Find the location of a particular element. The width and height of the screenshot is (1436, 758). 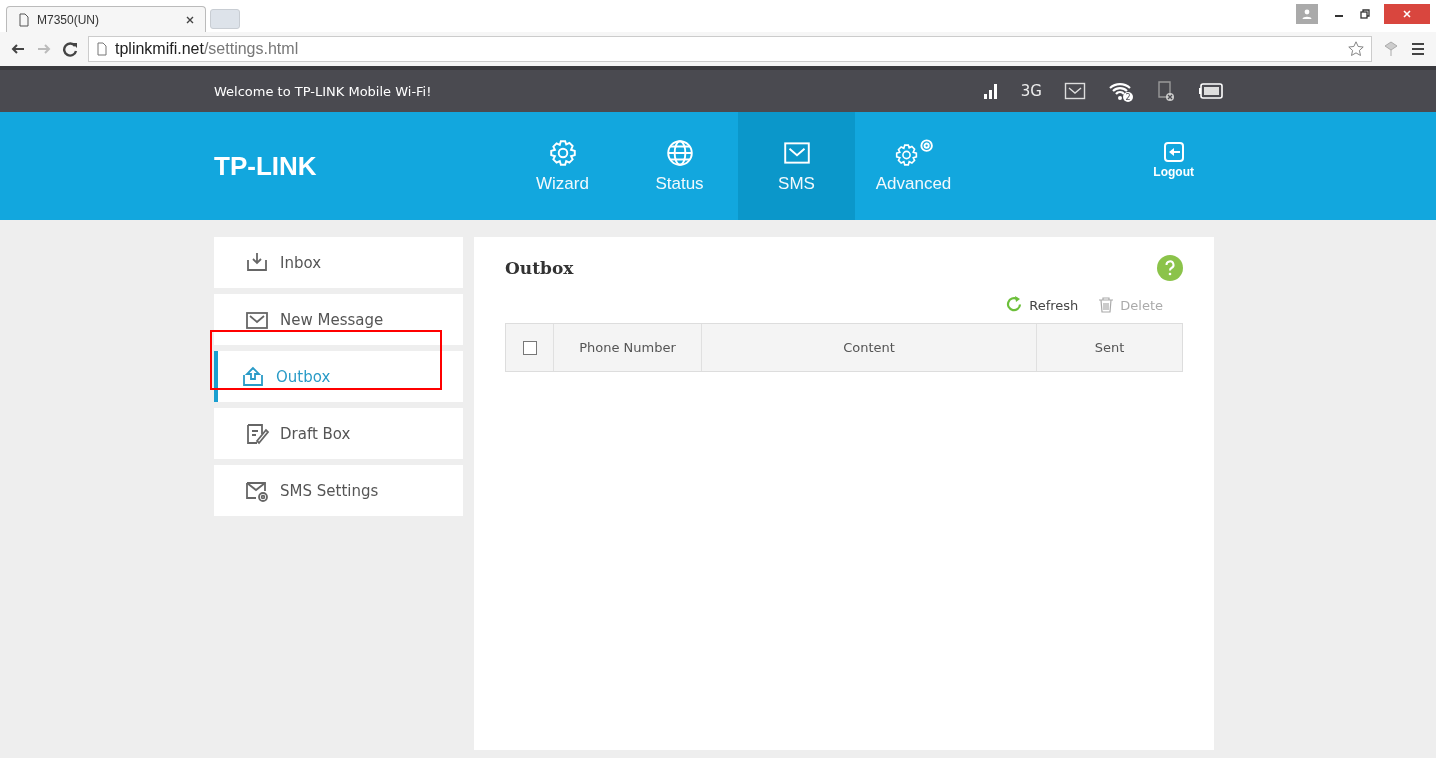

sidebar-item: Draft Box is located at coordinates (338, 433).